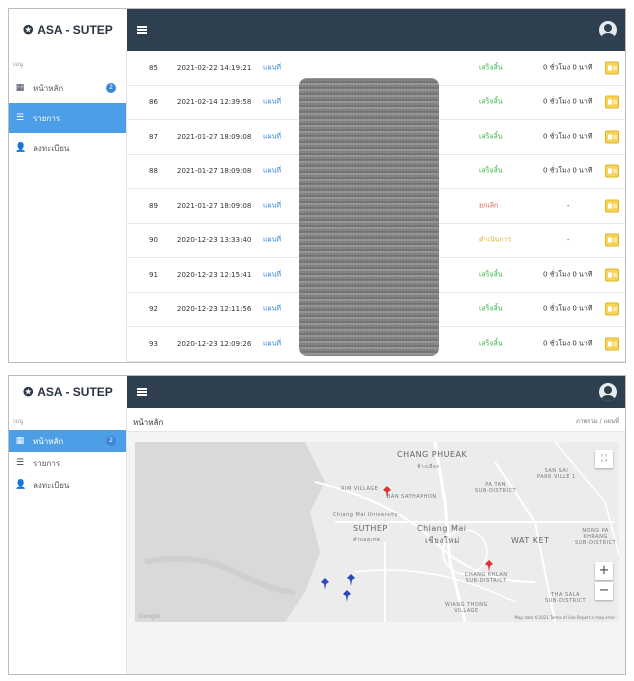  What do you see at coordinates (495, 239) in the screenshot?
I see `status-text: ดำเนินการ` at bounding box center [495, 239].